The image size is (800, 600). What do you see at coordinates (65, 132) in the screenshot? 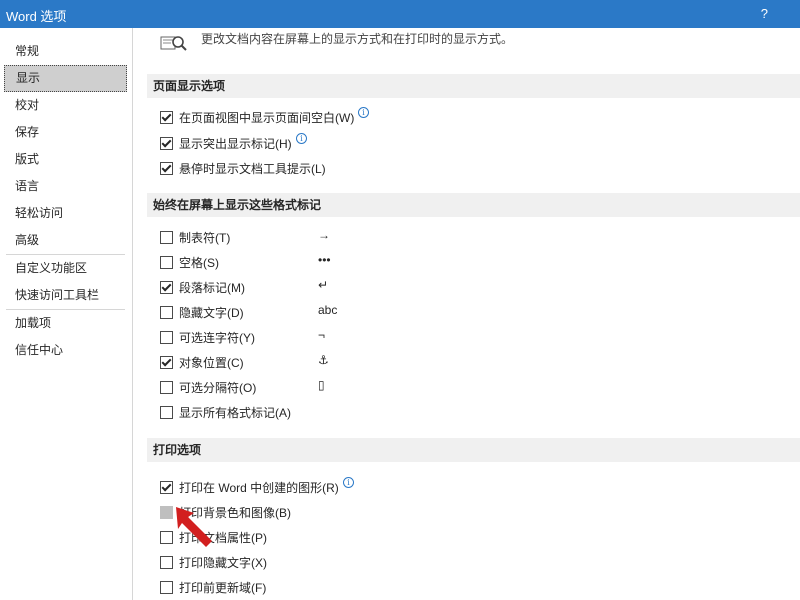
I see `sidebar-item: 保存` at bounding box center [65, 132].